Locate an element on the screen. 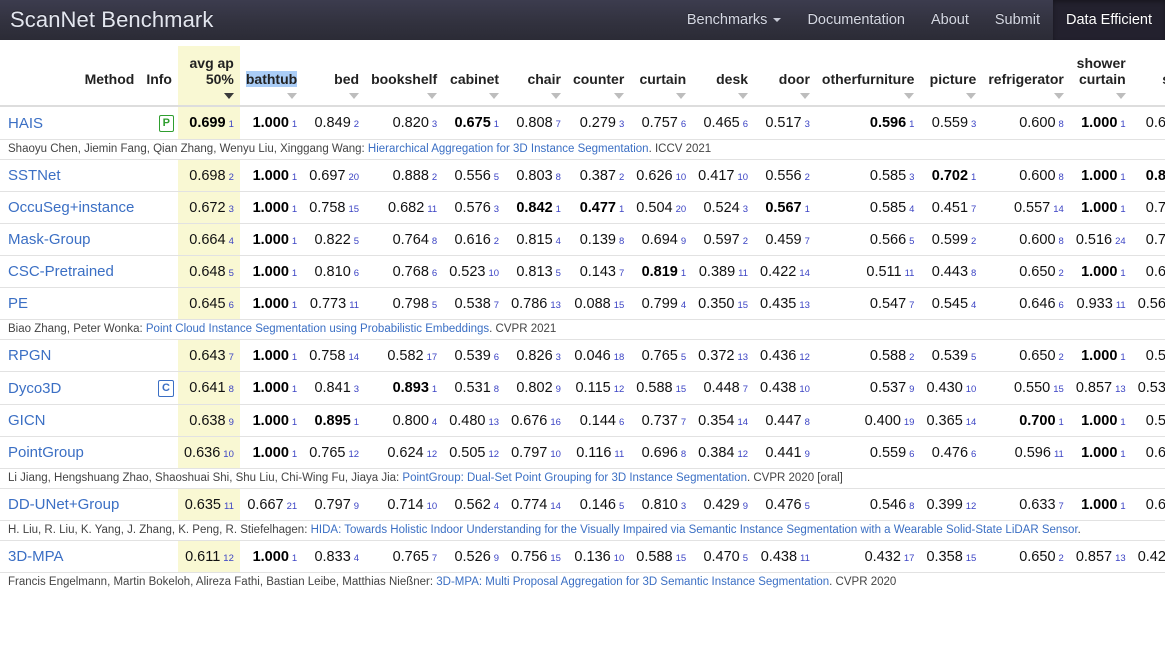 This screenshot has width=1165, height=667. metric-value: 0.429 is located at coordinates (1151, 556).